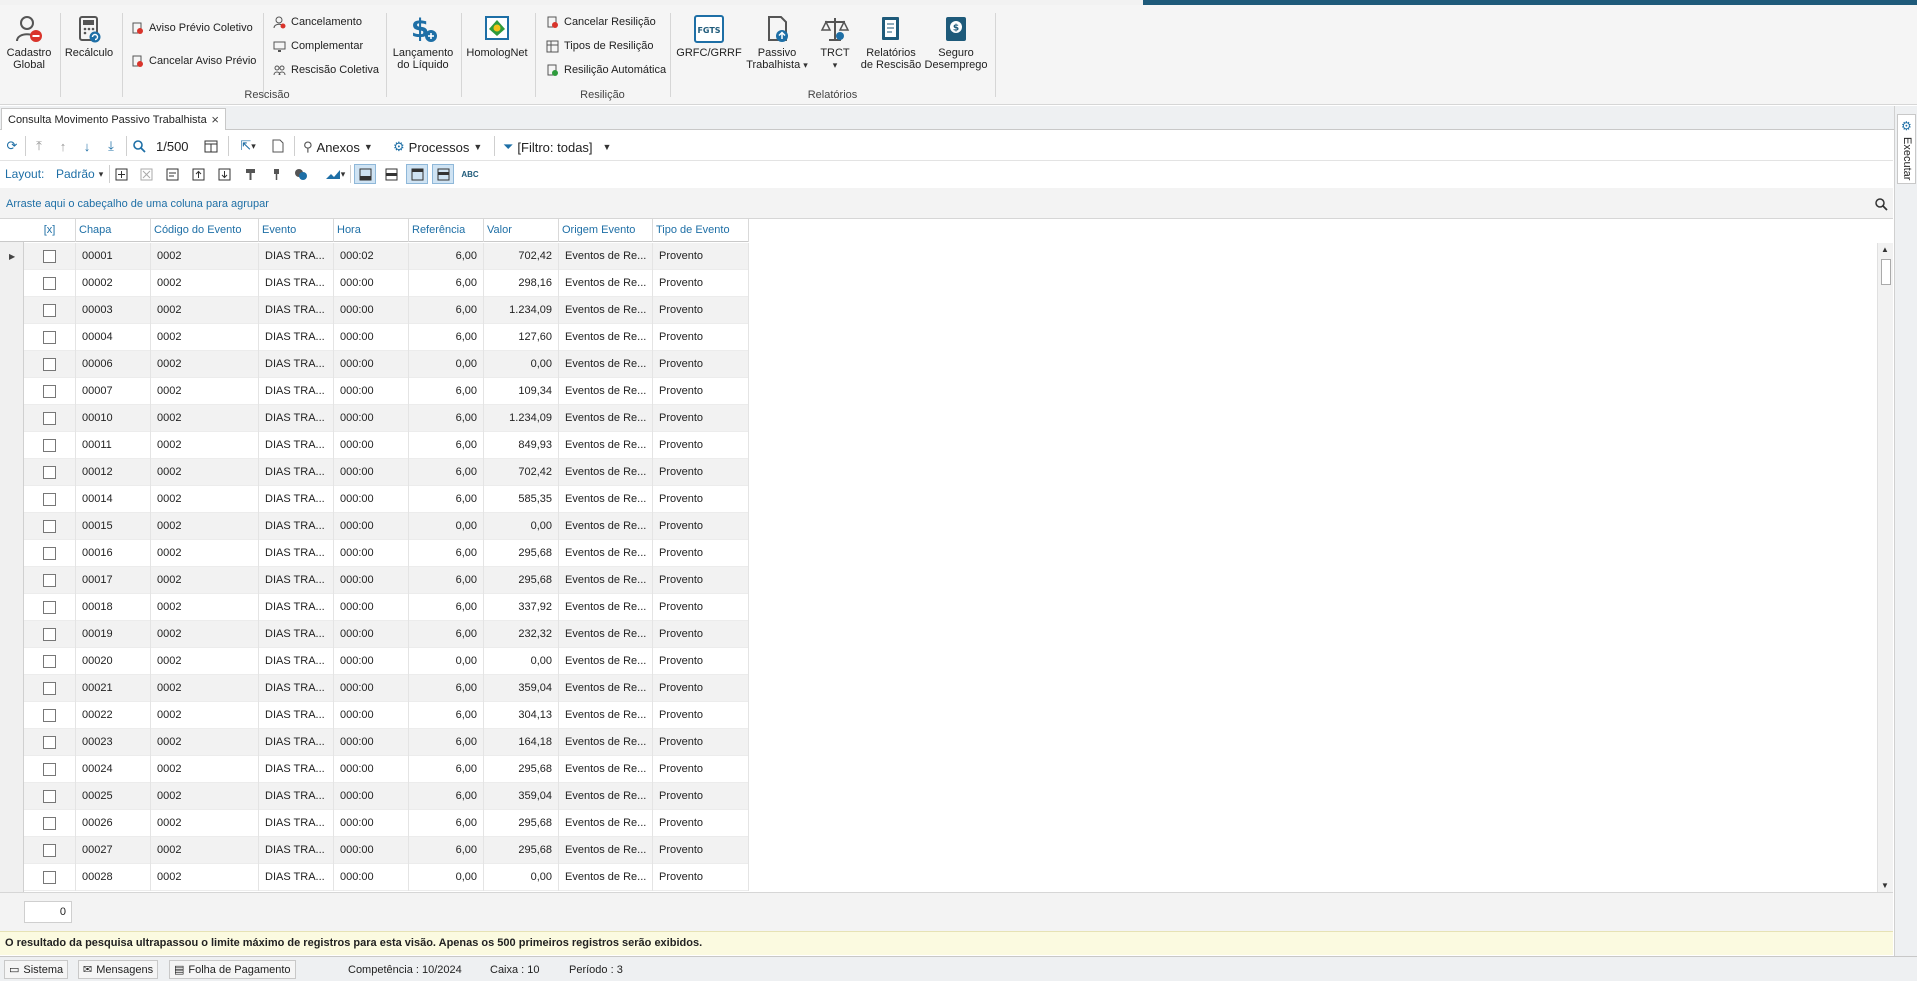  Describe the element at coordinates (521, 230) in the screenshot. I see `column-header-valor: Valor` at that location.